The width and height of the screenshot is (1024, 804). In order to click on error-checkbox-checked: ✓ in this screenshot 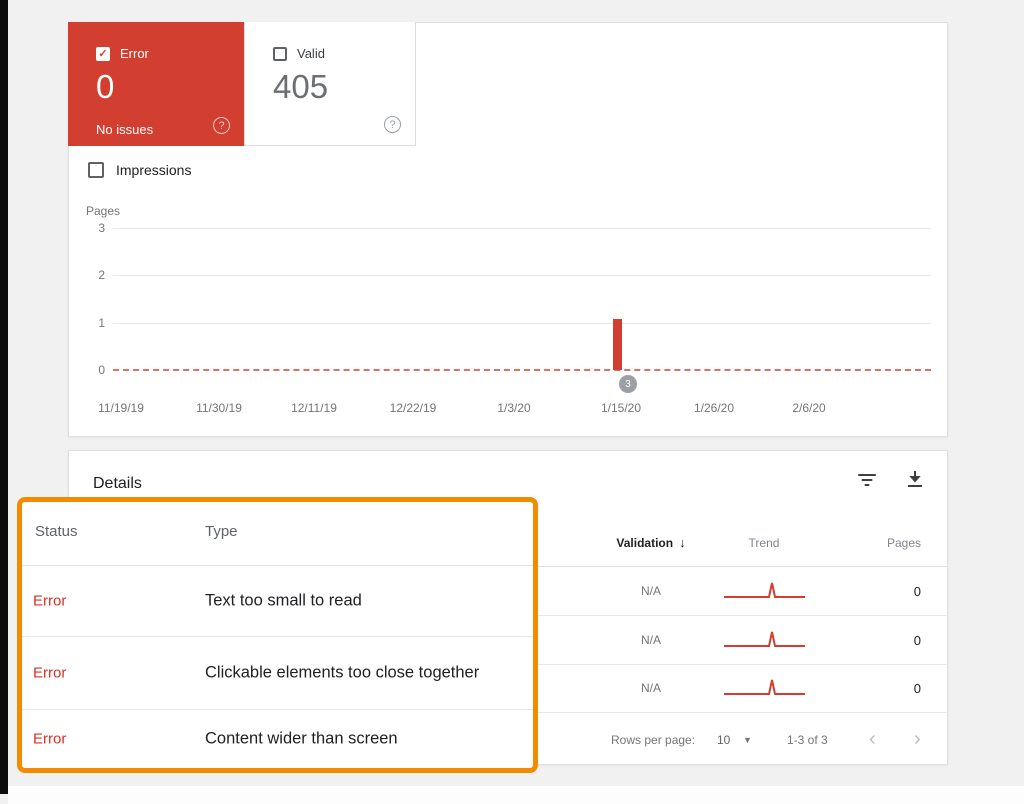, I will do `click(103, 53)`.